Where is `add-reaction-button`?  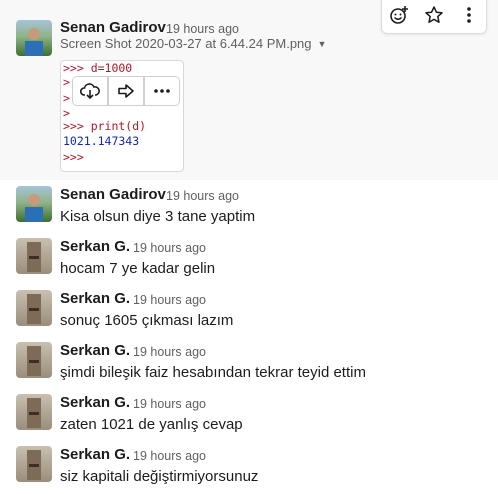 add-reaction-button is located at coordinates (399, 15).